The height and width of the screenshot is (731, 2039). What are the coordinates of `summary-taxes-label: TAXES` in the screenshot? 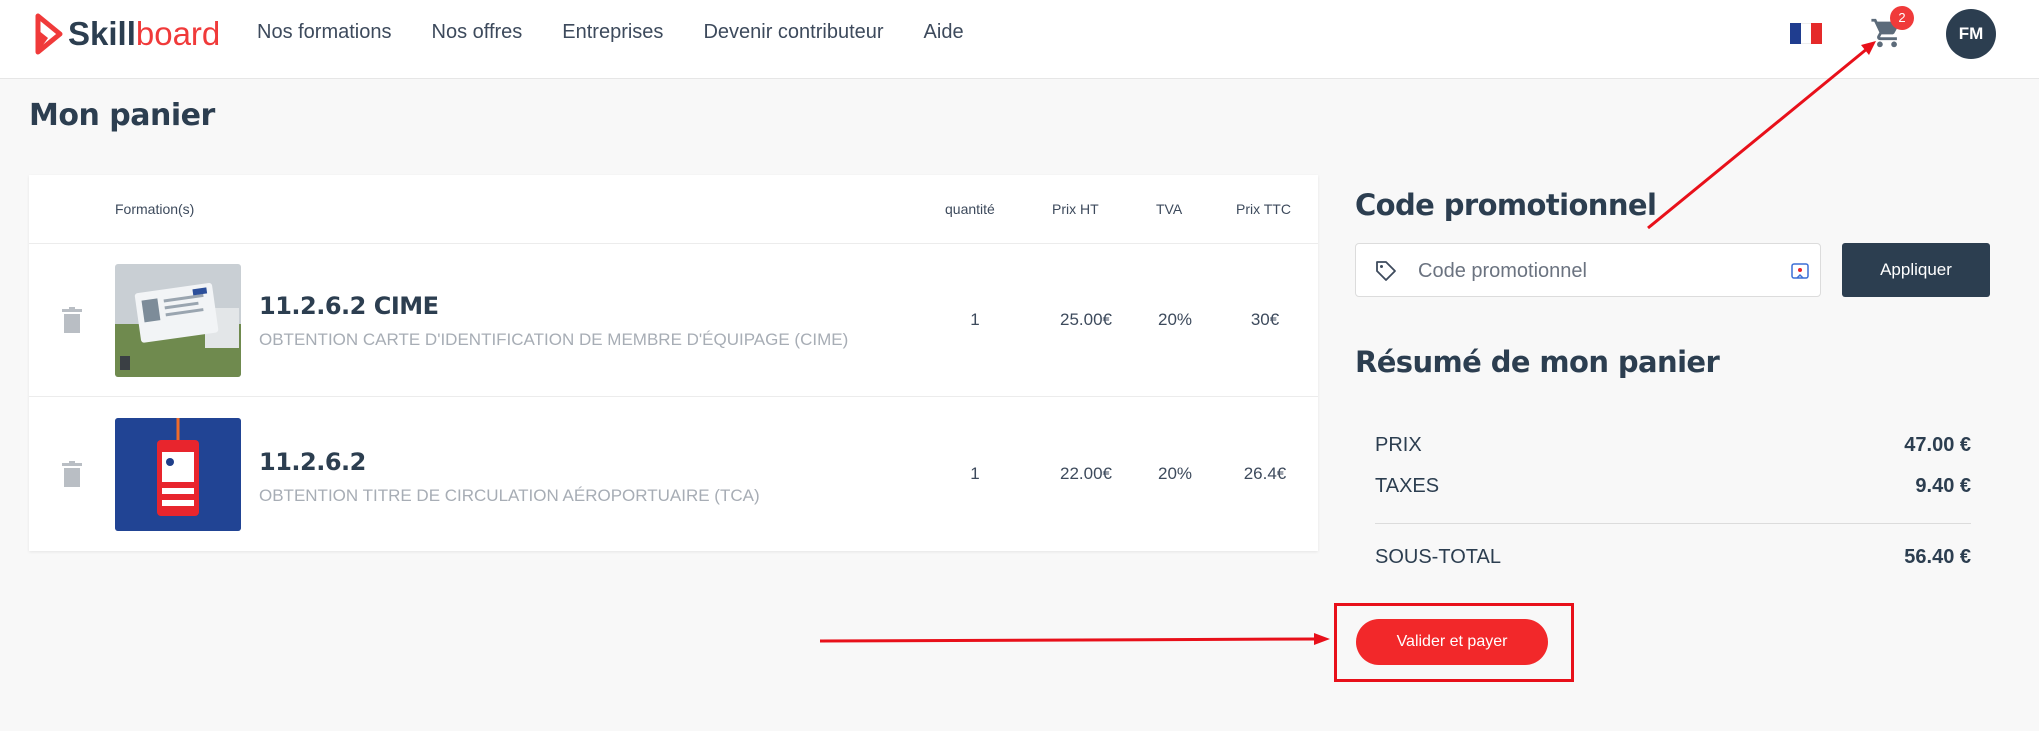 It's located at (1407, 486).